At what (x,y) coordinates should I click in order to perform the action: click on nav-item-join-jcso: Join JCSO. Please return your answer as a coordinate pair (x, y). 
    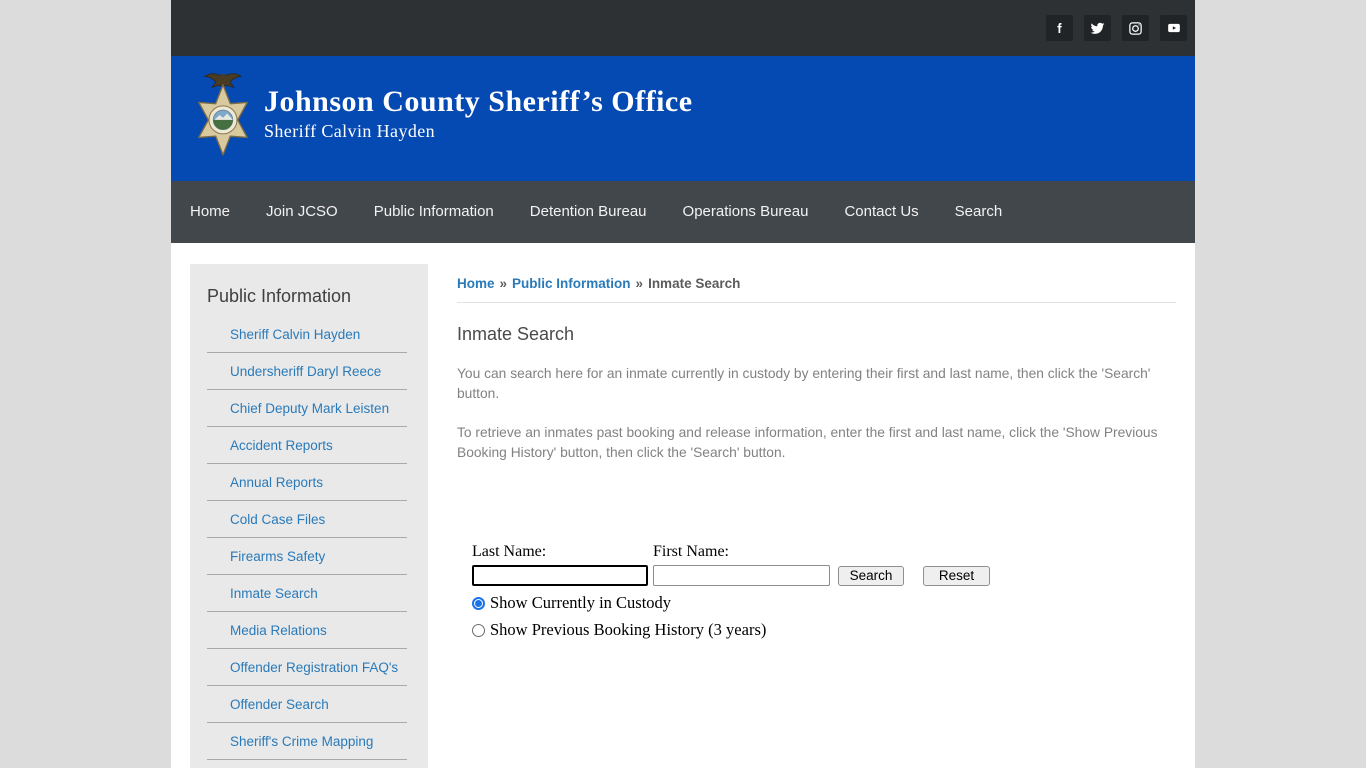
    Looking at the image, I should click on (302, 212).